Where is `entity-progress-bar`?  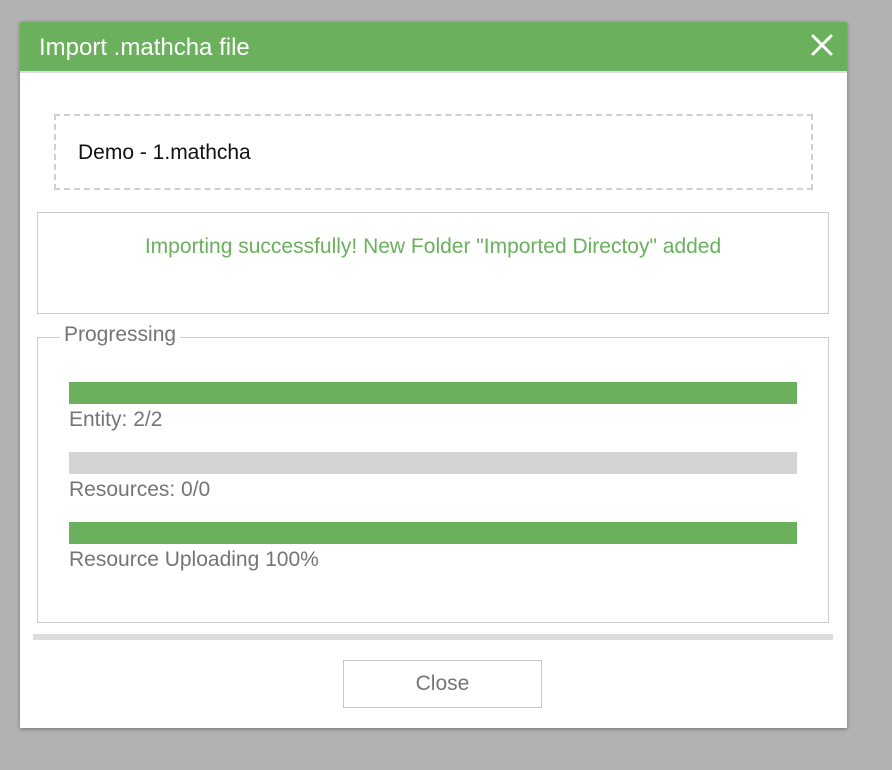 entity-progress-bar is located at coordinates (433, 393).